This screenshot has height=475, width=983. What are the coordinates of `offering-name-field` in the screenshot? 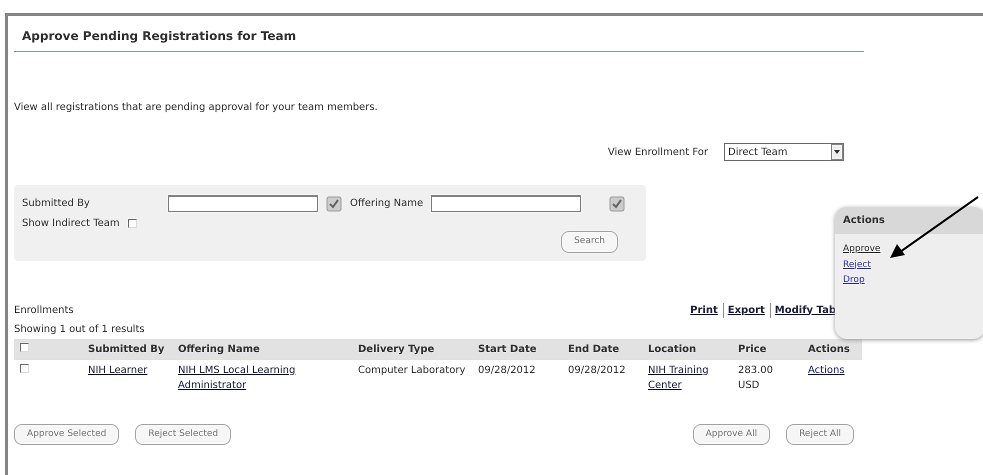 It's located at (506, 203).